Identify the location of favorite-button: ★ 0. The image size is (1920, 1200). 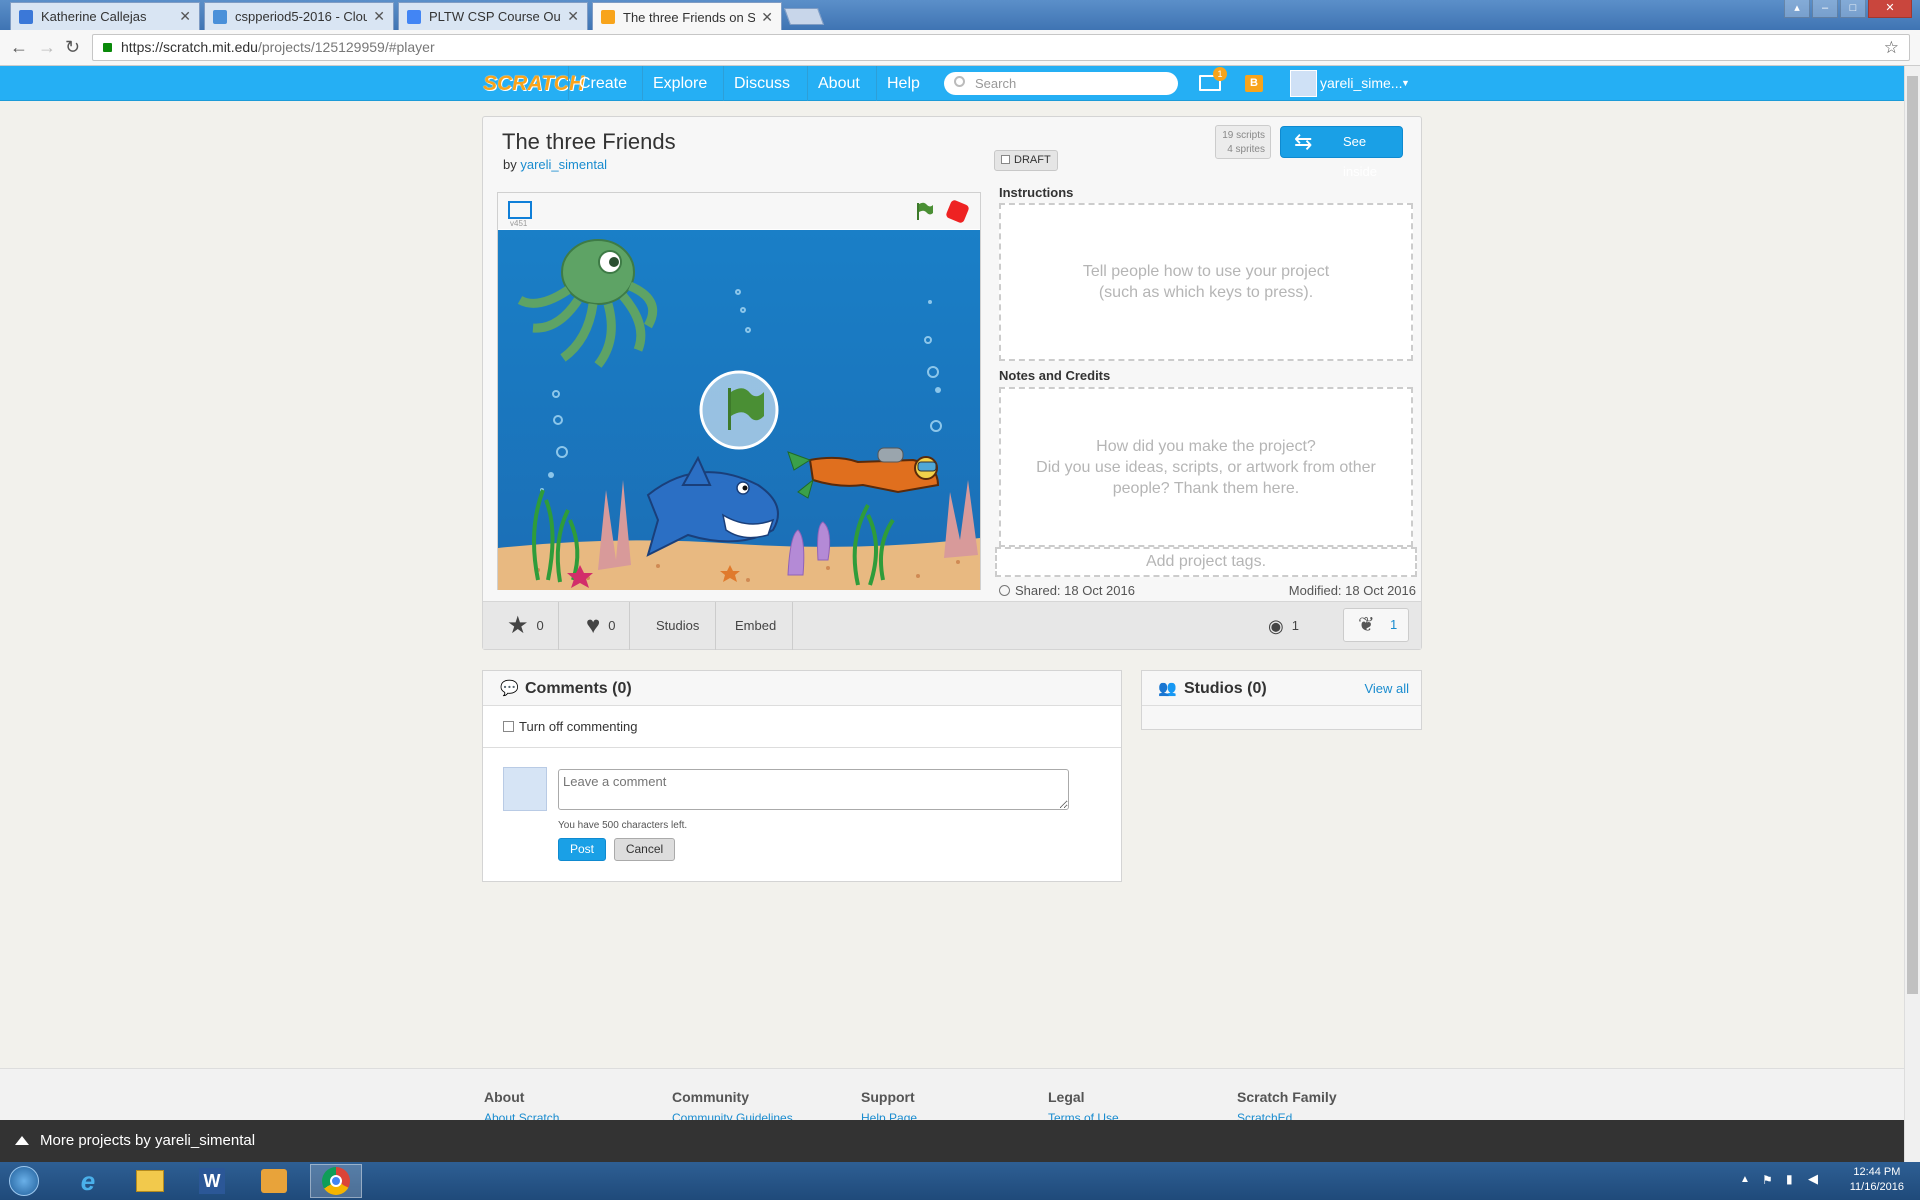
(521, 626).